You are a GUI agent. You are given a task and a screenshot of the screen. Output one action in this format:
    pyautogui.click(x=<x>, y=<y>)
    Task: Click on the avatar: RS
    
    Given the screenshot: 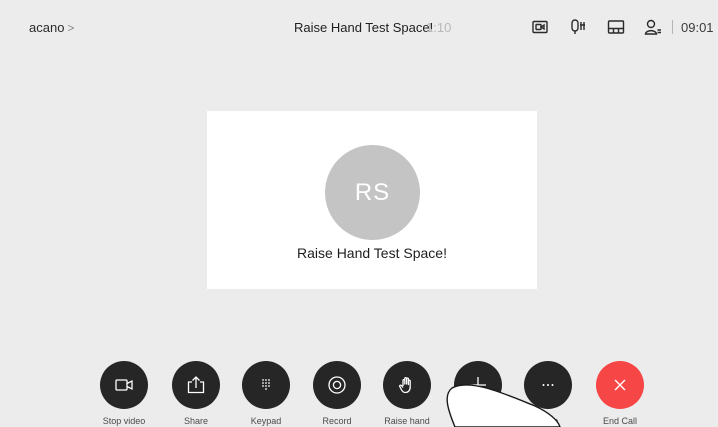 What is the action you would take?
    pyautogui.click(x=372, y=192)
    